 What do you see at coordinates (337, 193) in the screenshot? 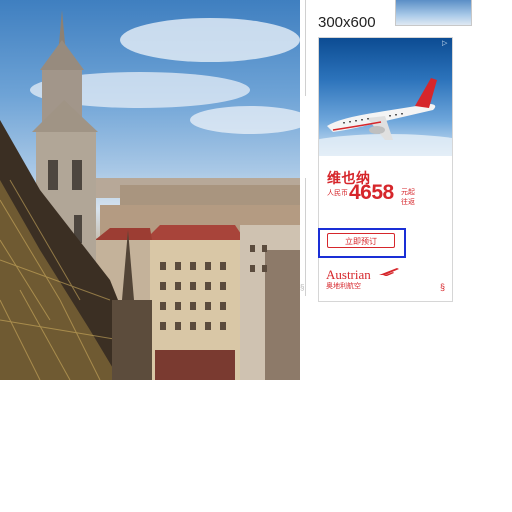
I see `currency-label: 人民币` at bounding box center [337, 193].